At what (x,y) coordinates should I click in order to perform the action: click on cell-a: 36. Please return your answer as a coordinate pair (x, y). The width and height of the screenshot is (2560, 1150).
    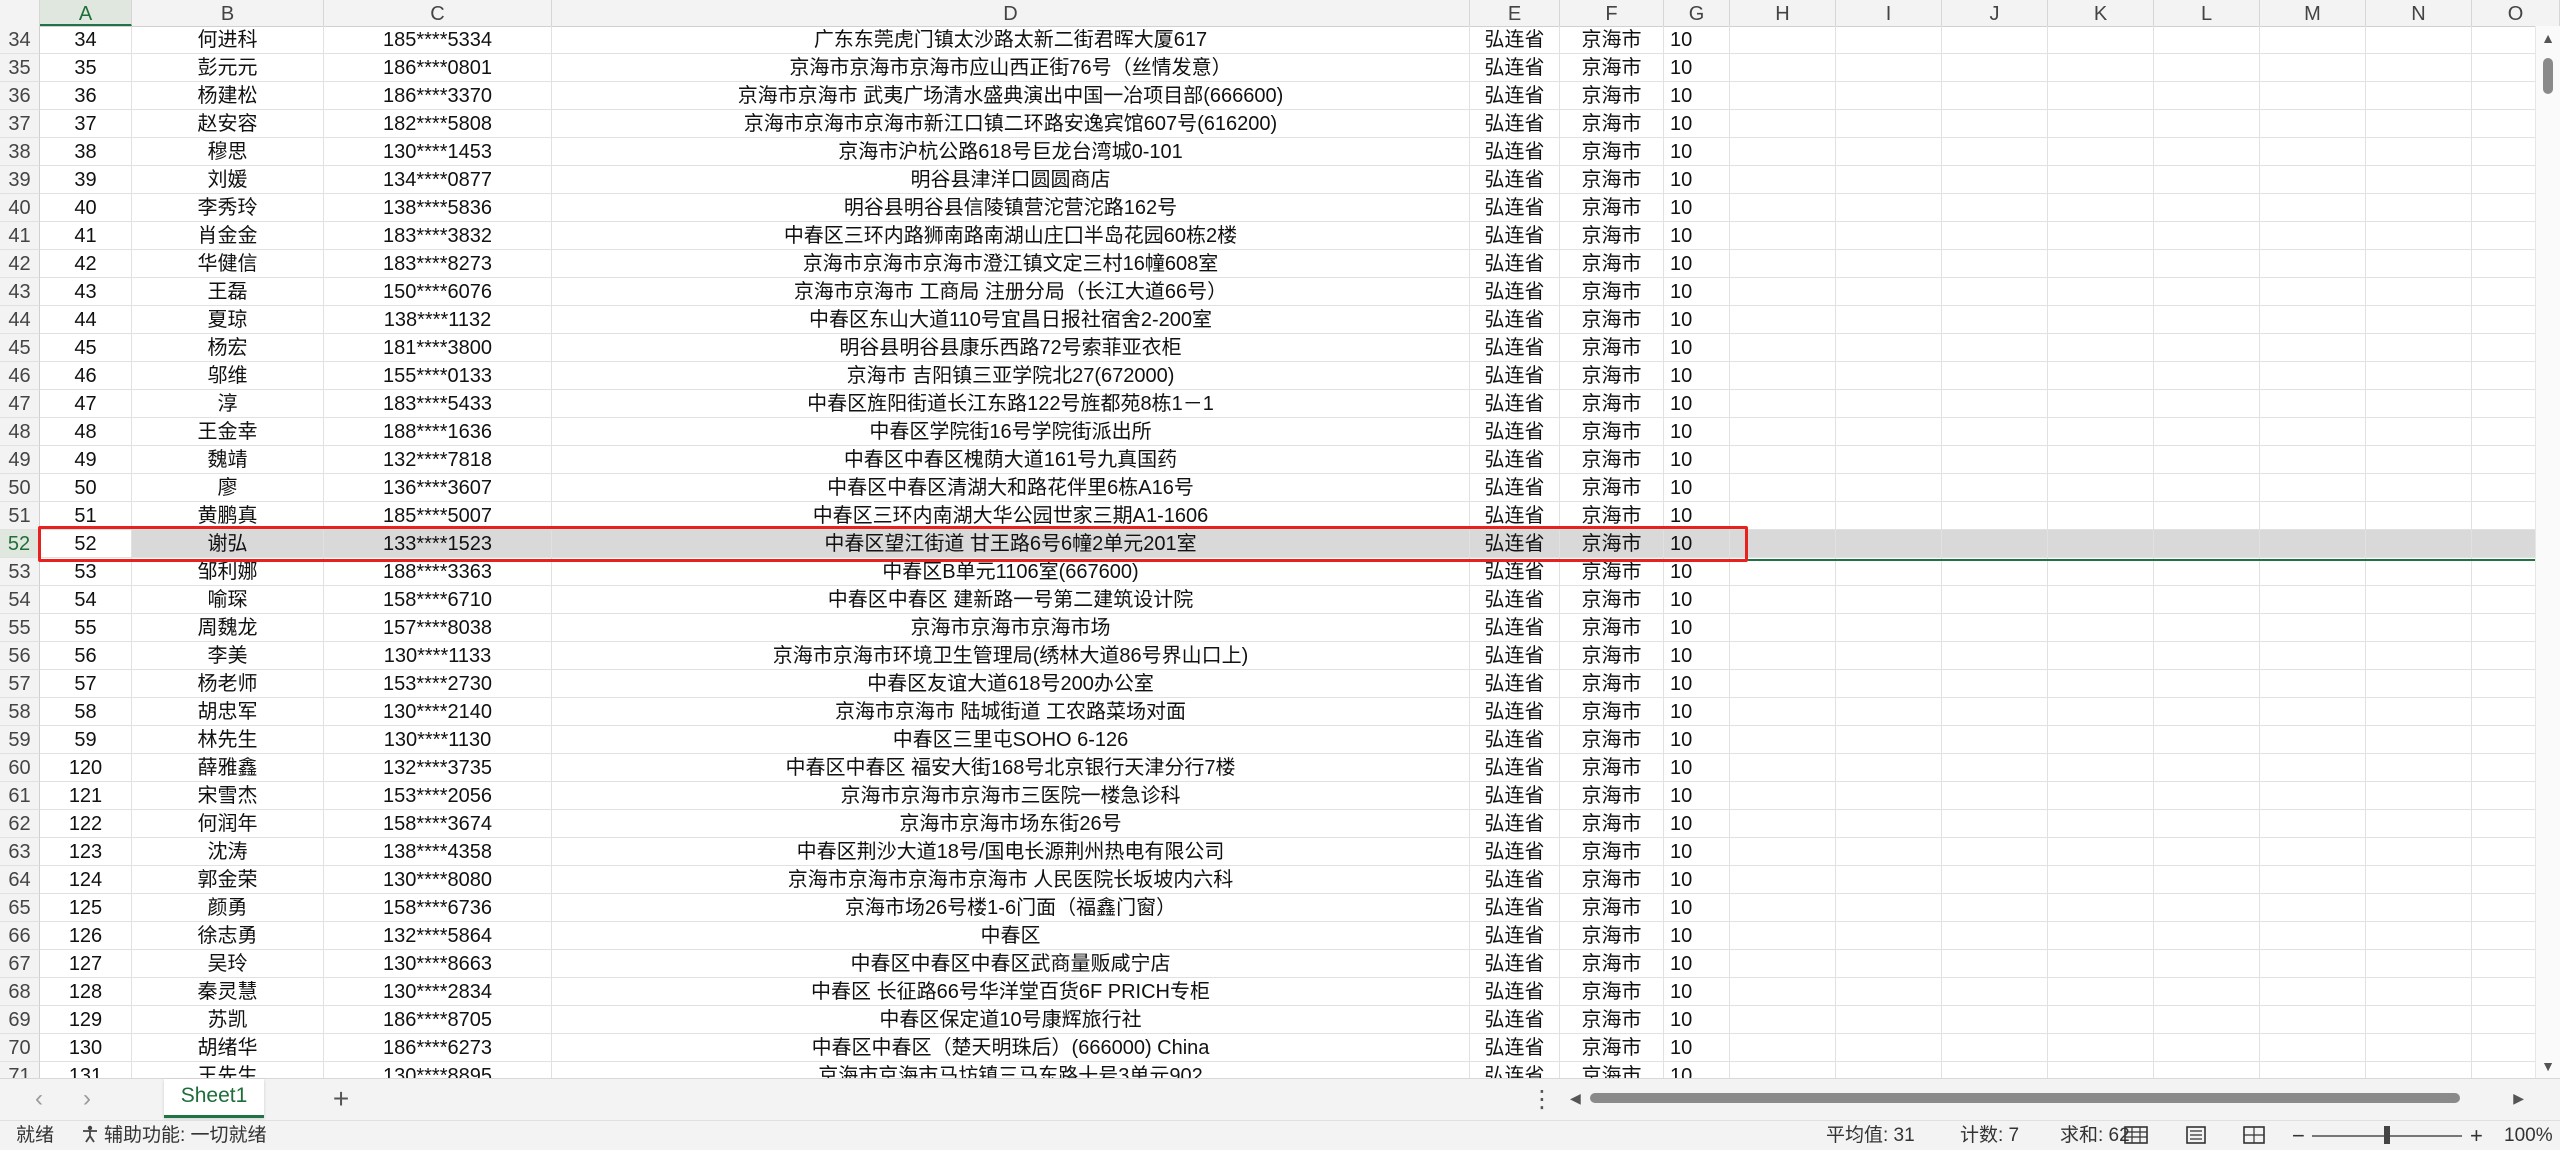
    Looking at the image, I should click on (86, 96).